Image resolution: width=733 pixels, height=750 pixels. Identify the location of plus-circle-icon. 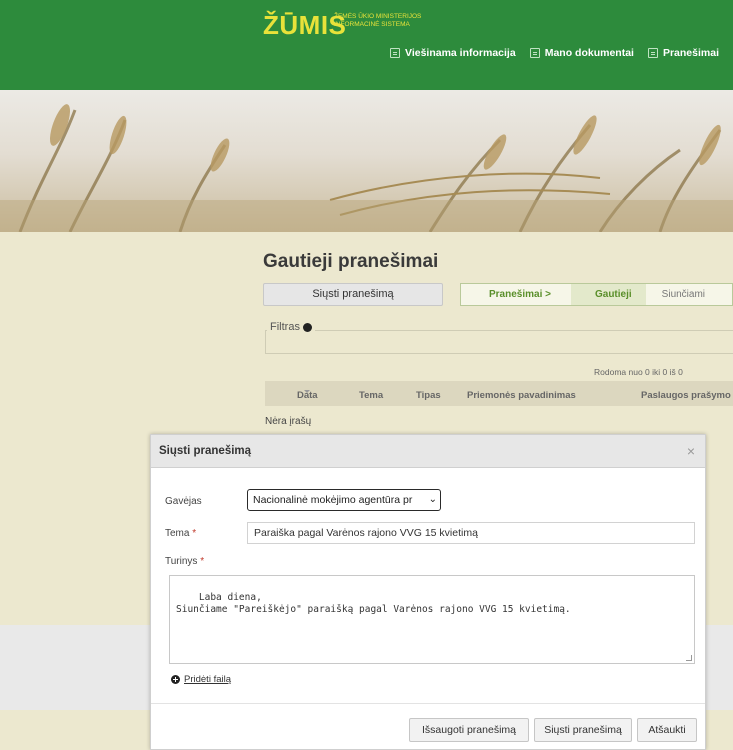
(175, 679).